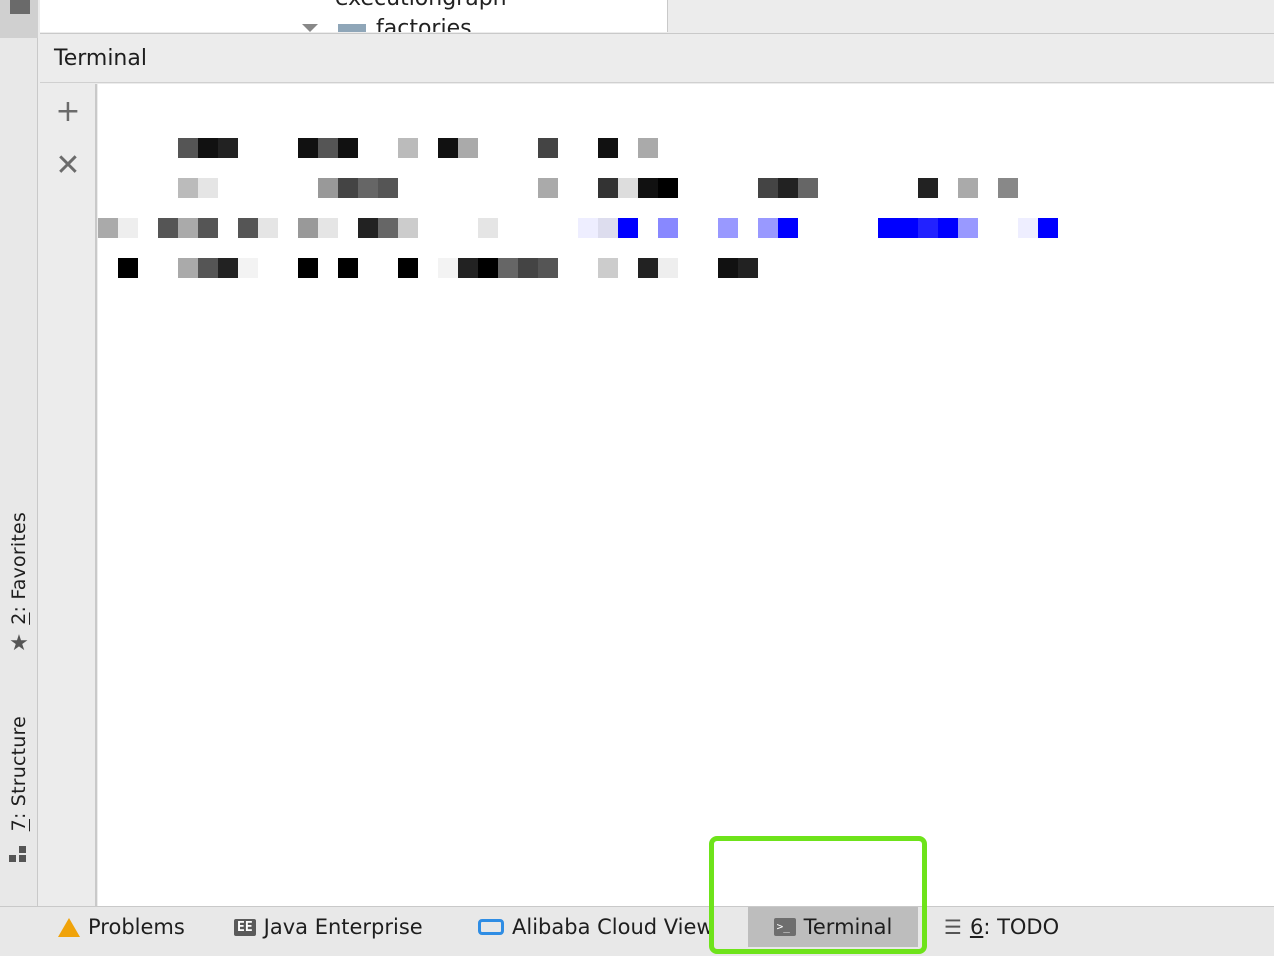  Describe the element at coordinates (68, 112) in the screenshot. I see `plus-icon: +` at that location.